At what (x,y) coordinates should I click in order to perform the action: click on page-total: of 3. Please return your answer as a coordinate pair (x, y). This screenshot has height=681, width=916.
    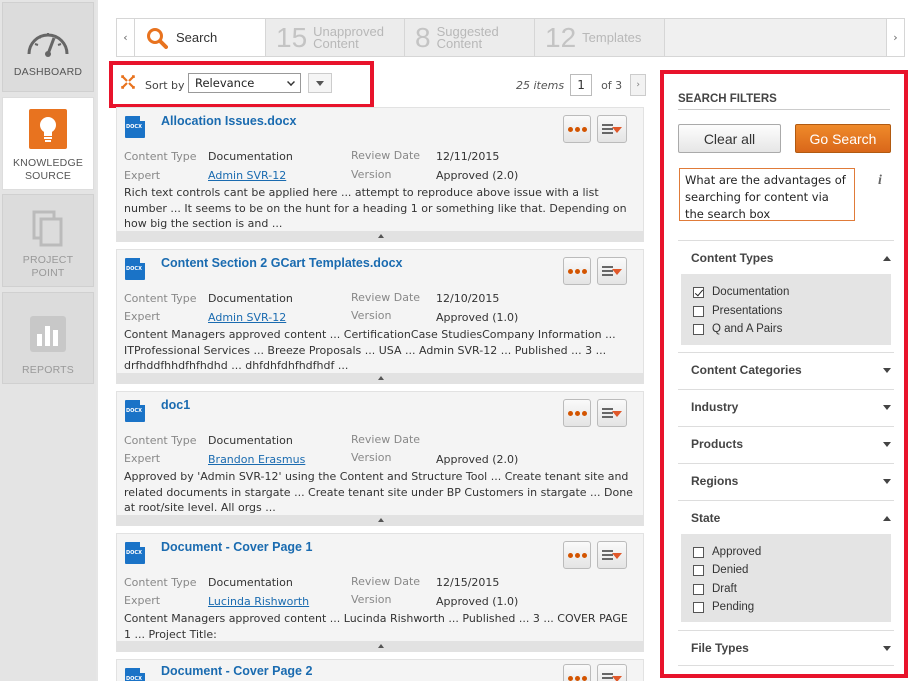
    Looking at the image, I should click on (612, 85).